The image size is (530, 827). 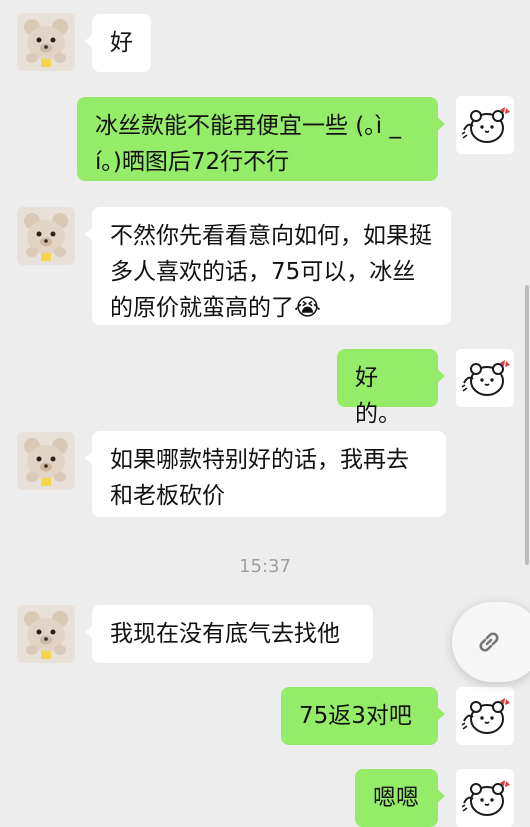 What do you see at coordinates (527, 425) in the screenshot?
I see `scrollbar` at bounding box center [527, 425].